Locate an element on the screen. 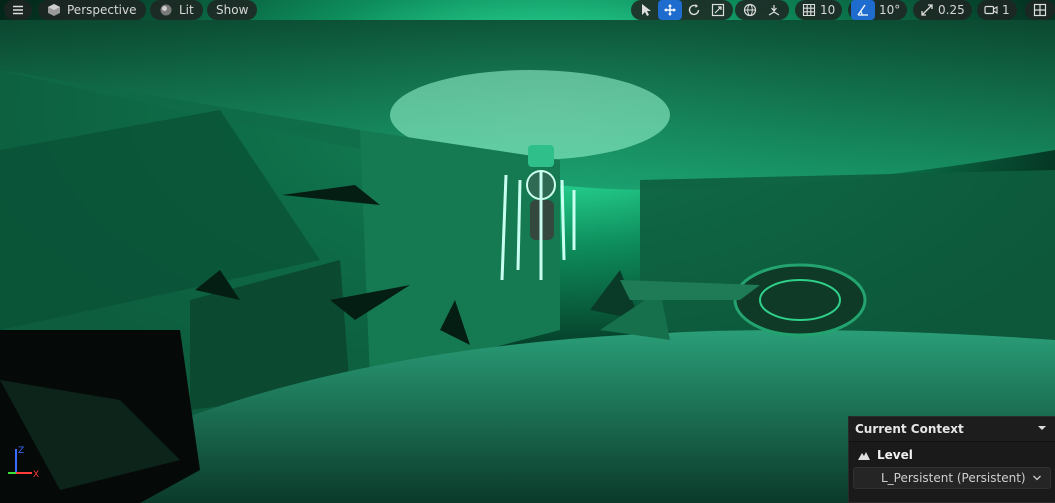 Image resolution: width=1055 pixels, height=503 pixels. axis-z-label: Z is located at coordinates (21, 451).